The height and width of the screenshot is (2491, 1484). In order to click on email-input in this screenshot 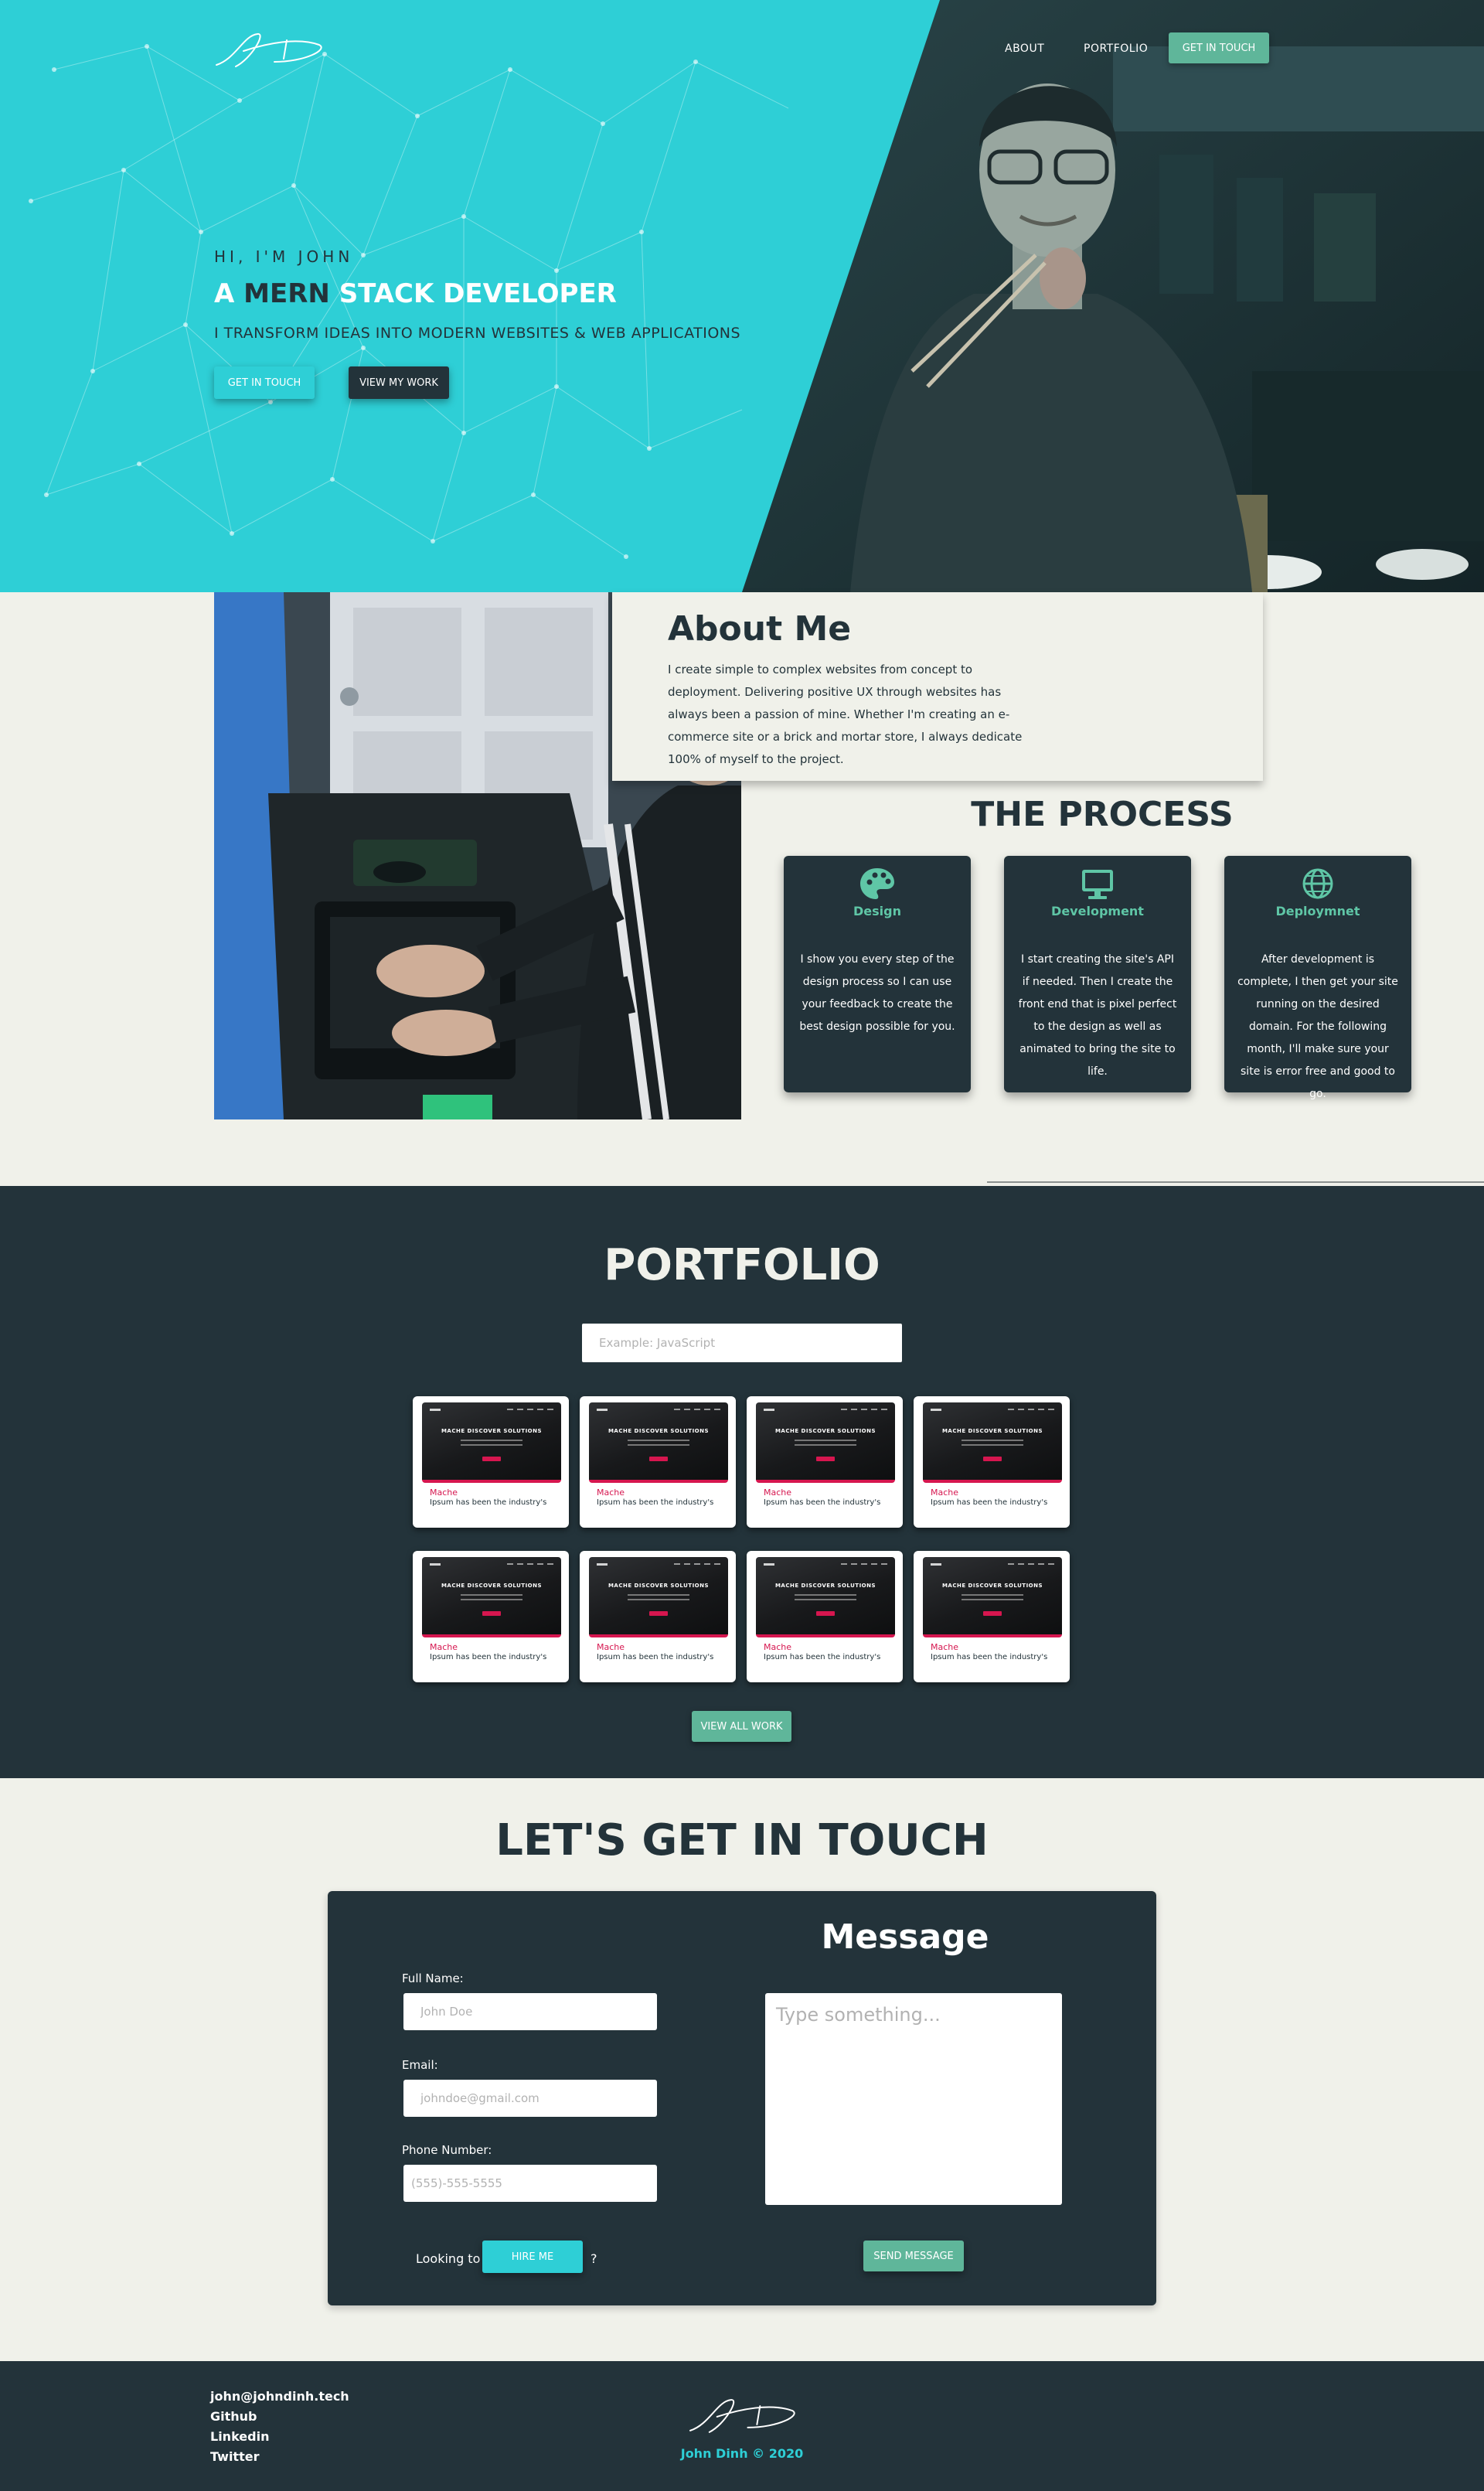, I will do `click(530, 2098)`.